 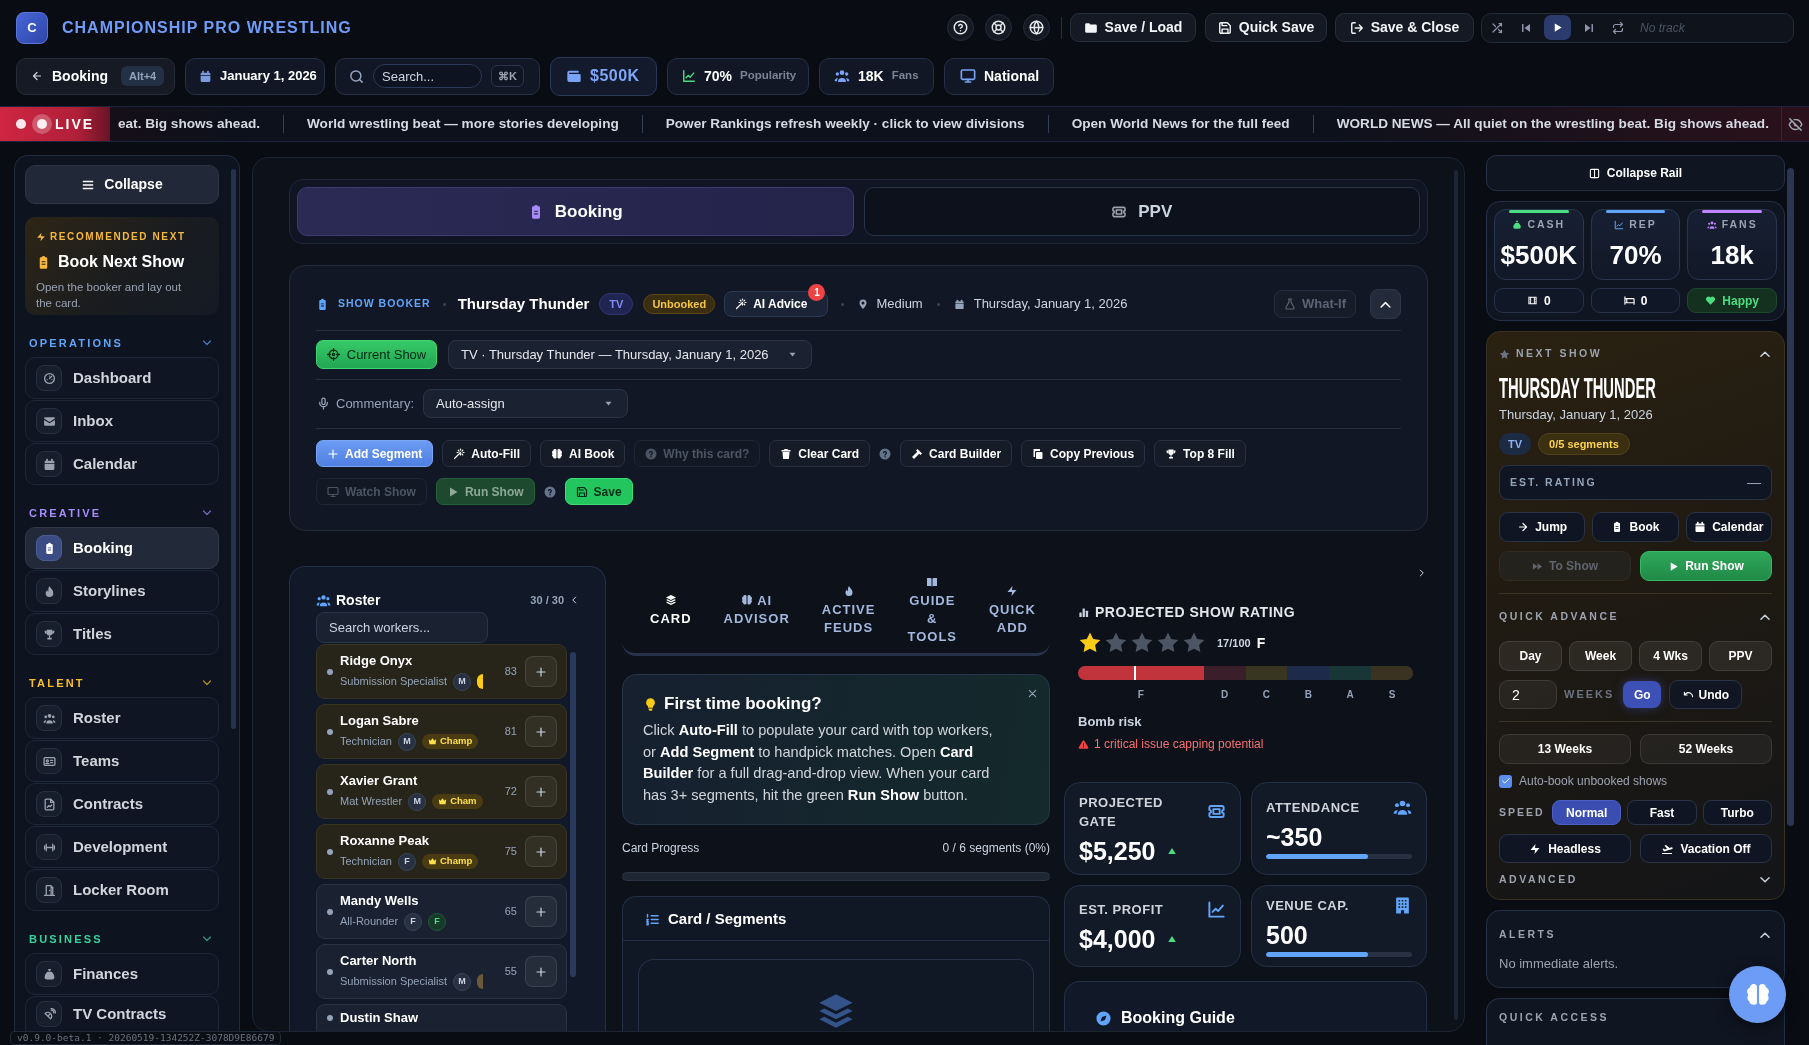 What do you see at coordinates (379, 1018) in the screenshot?
I see `worker-name: Dustin Shaw` at bounding box center [379, 1018].